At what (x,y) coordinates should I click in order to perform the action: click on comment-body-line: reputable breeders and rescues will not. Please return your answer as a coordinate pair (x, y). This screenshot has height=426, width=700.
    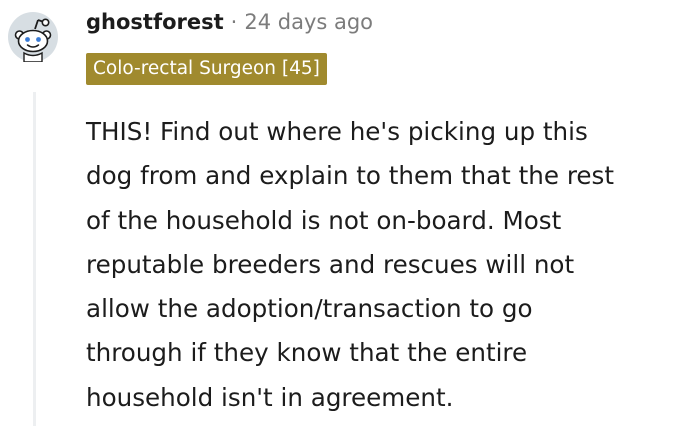
    Looking at the image, I should click on (330, 264).